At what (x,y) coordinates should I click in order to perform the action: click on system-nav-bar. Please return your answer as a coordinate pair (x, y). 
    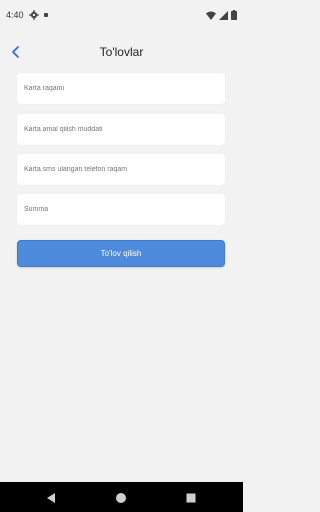
    Looking at the image, I should click on (121, 497).